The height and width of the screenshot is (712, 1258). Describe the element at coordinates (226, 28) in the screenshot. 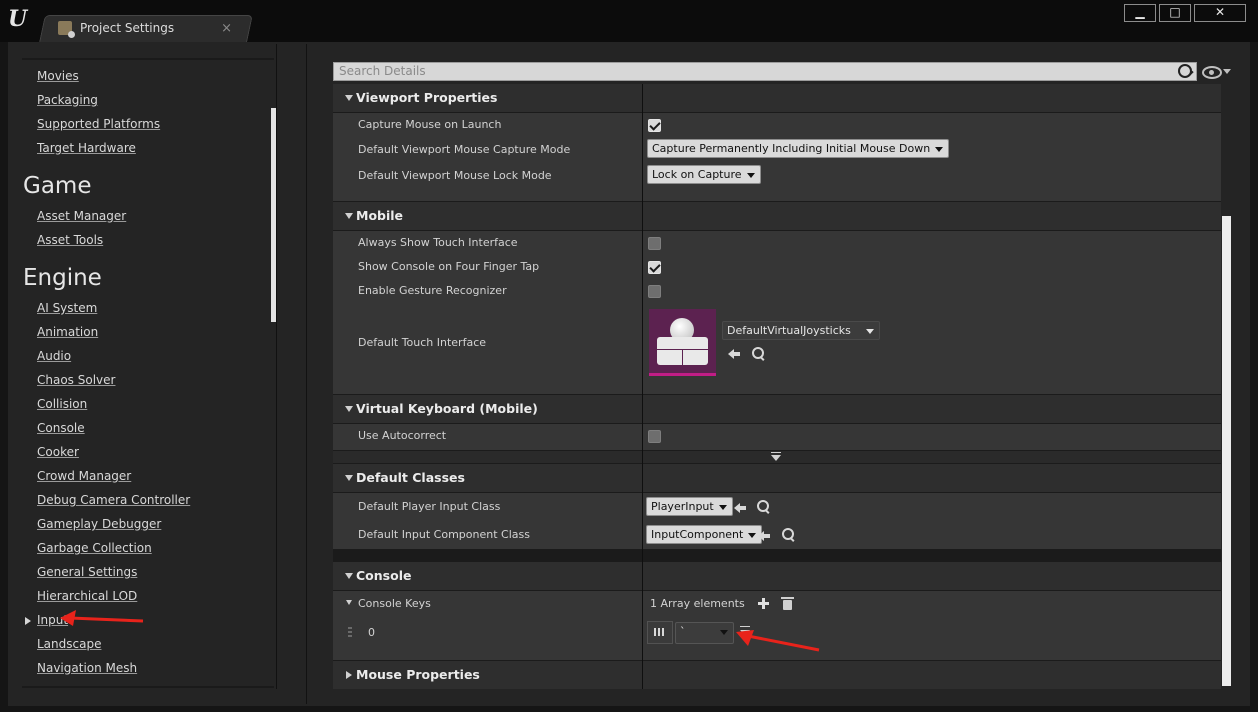

I see `tab-close-icon: ×` at that location.